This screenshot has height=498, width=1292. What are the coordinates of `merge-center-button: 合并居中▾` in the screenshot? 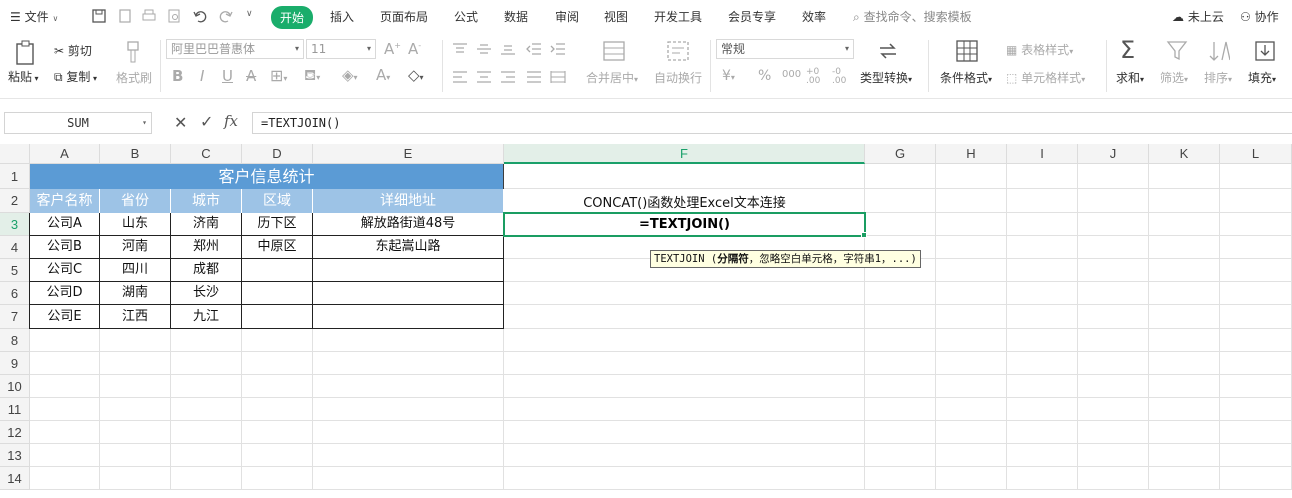 It's located at (612, 77).